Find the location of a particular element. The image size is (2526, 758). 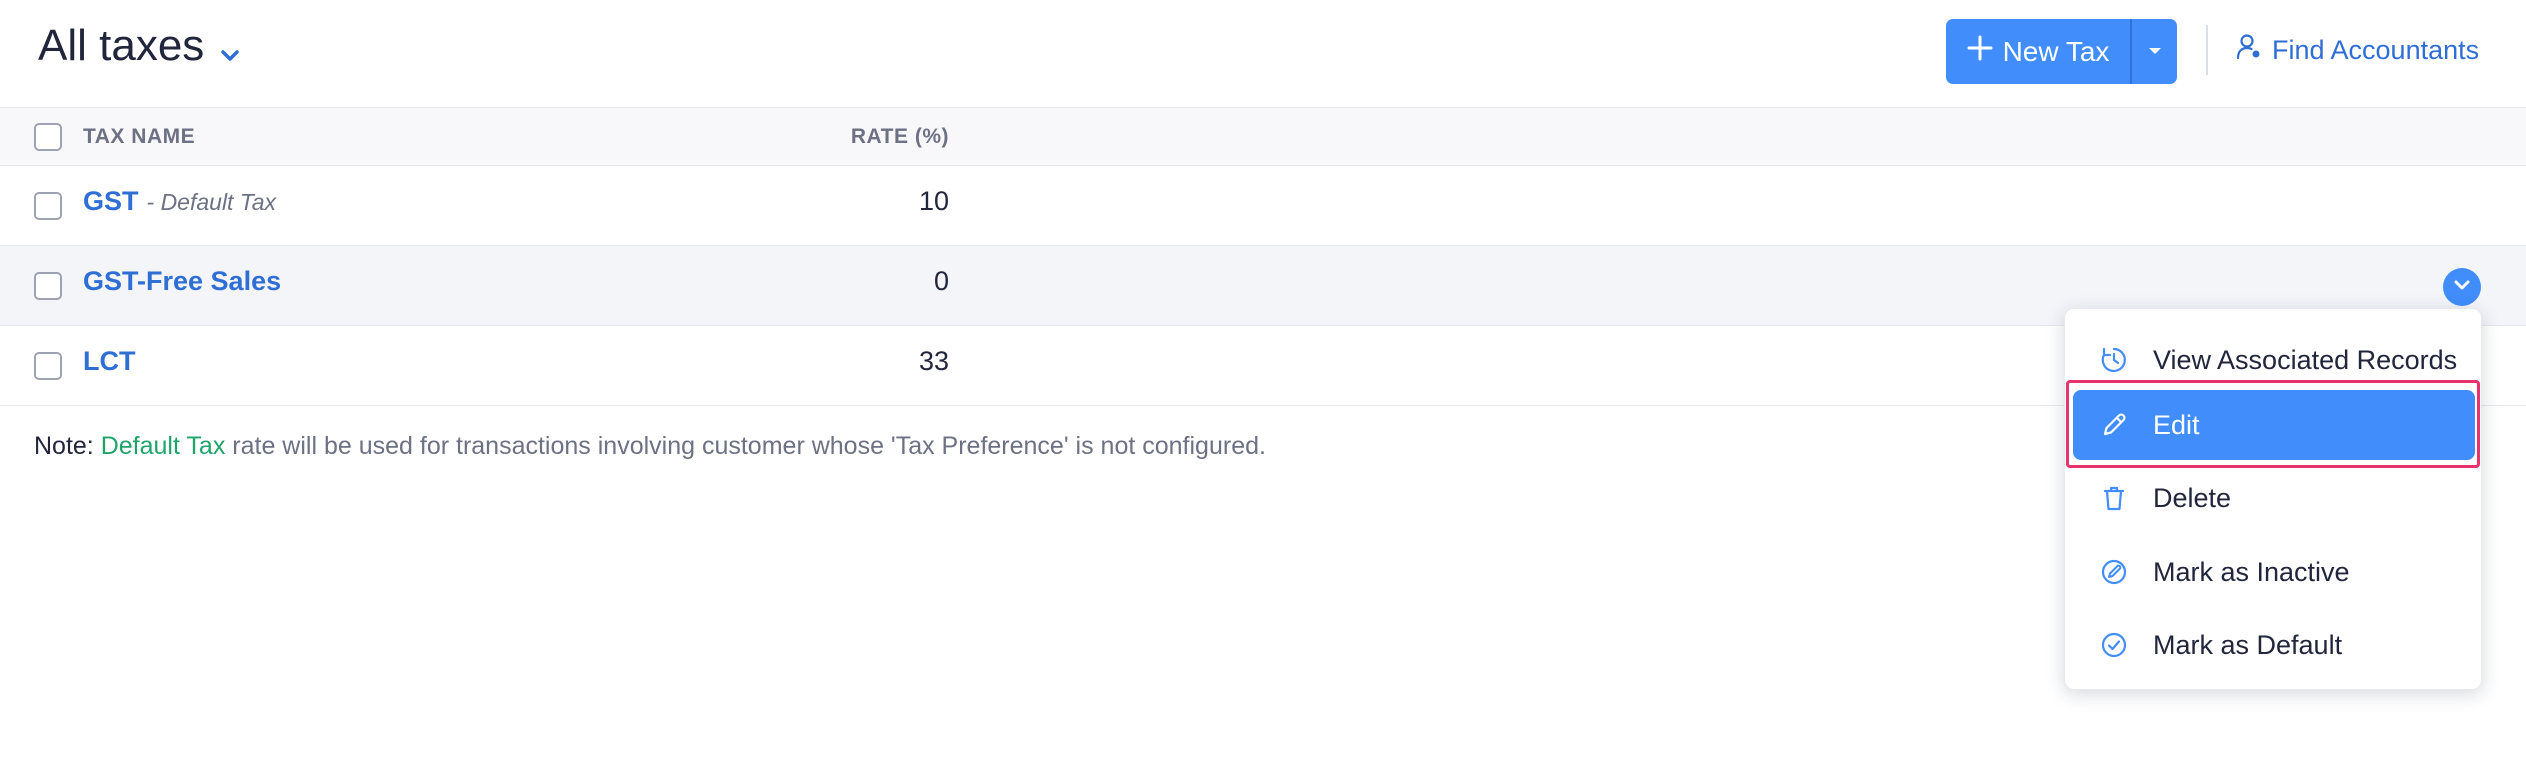

table-row: GST - Default Tax 10 is located at coordinates (1263, 206).